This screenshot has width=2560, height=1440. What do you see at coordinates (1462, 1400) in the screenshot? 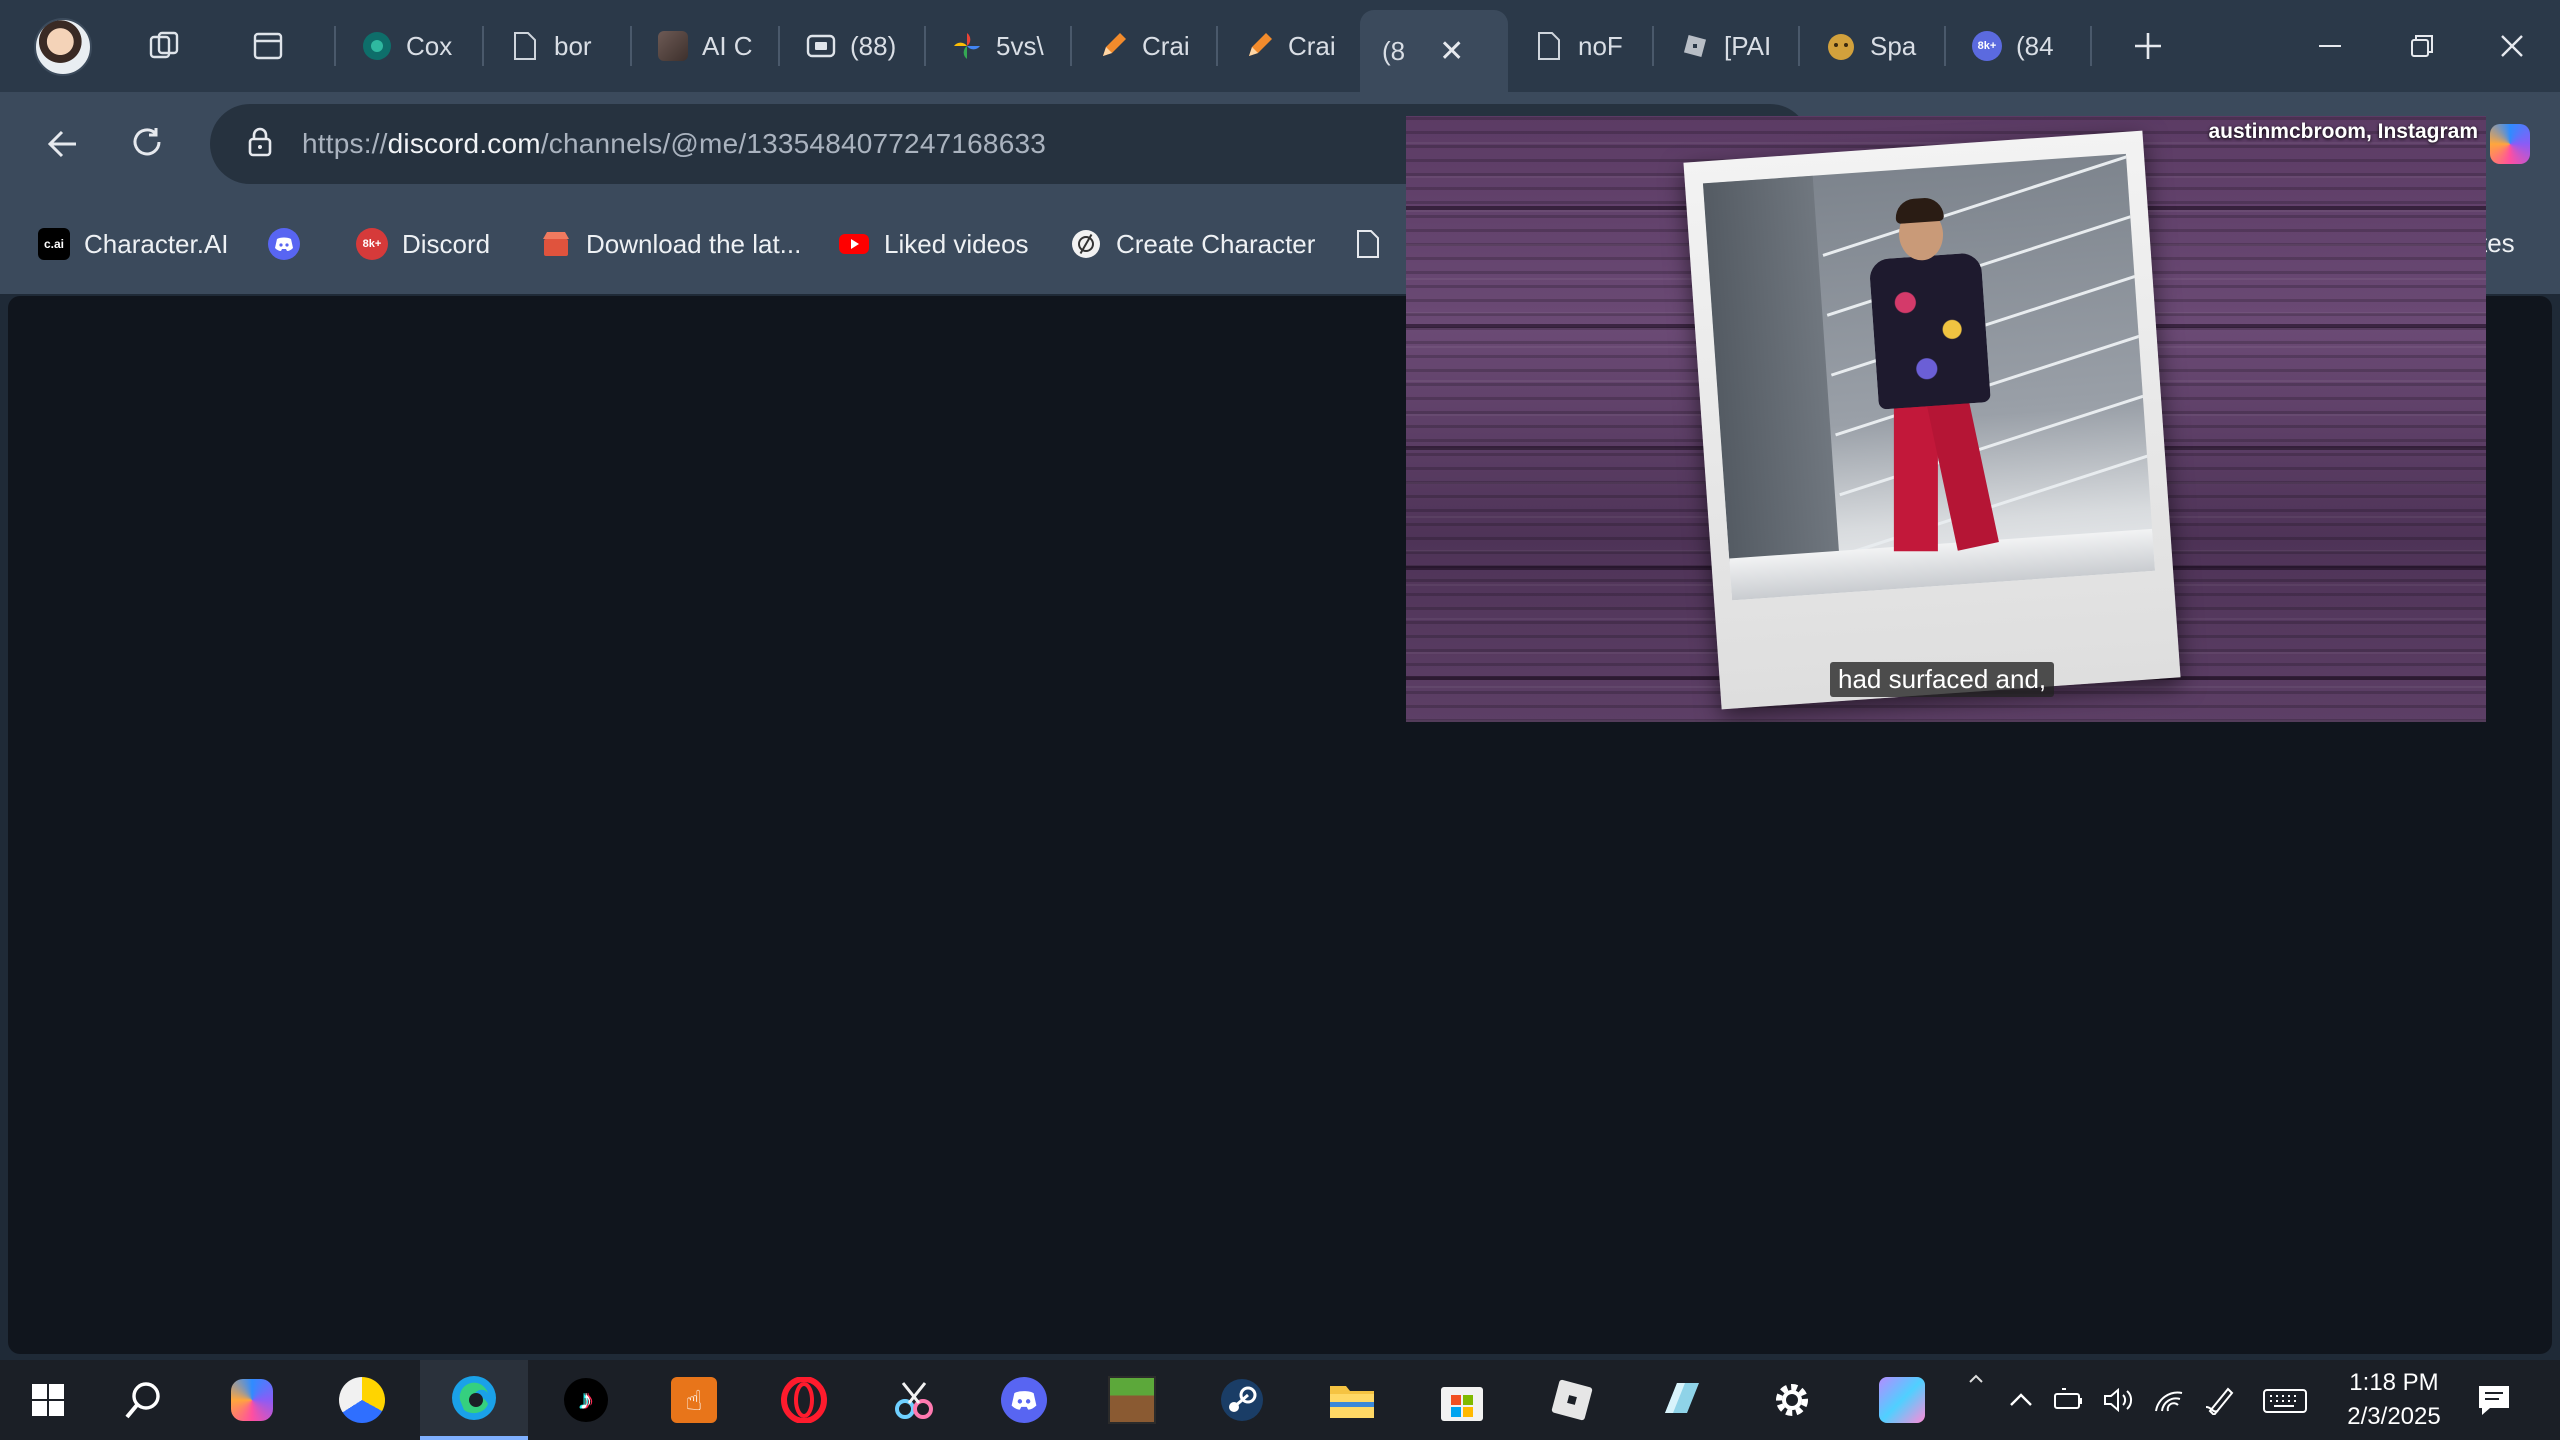
I see `store-taskbar-icon` at bounding box center [1462, 1400].